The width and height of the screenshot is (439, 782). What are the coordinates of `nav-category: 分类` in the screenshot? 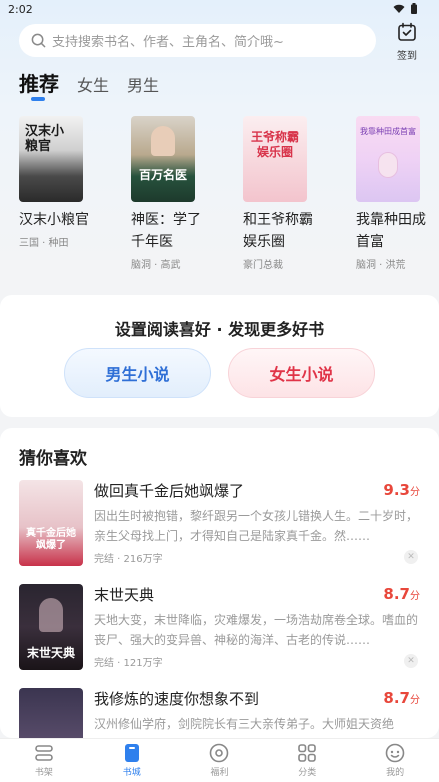 It's located at (307, 760).